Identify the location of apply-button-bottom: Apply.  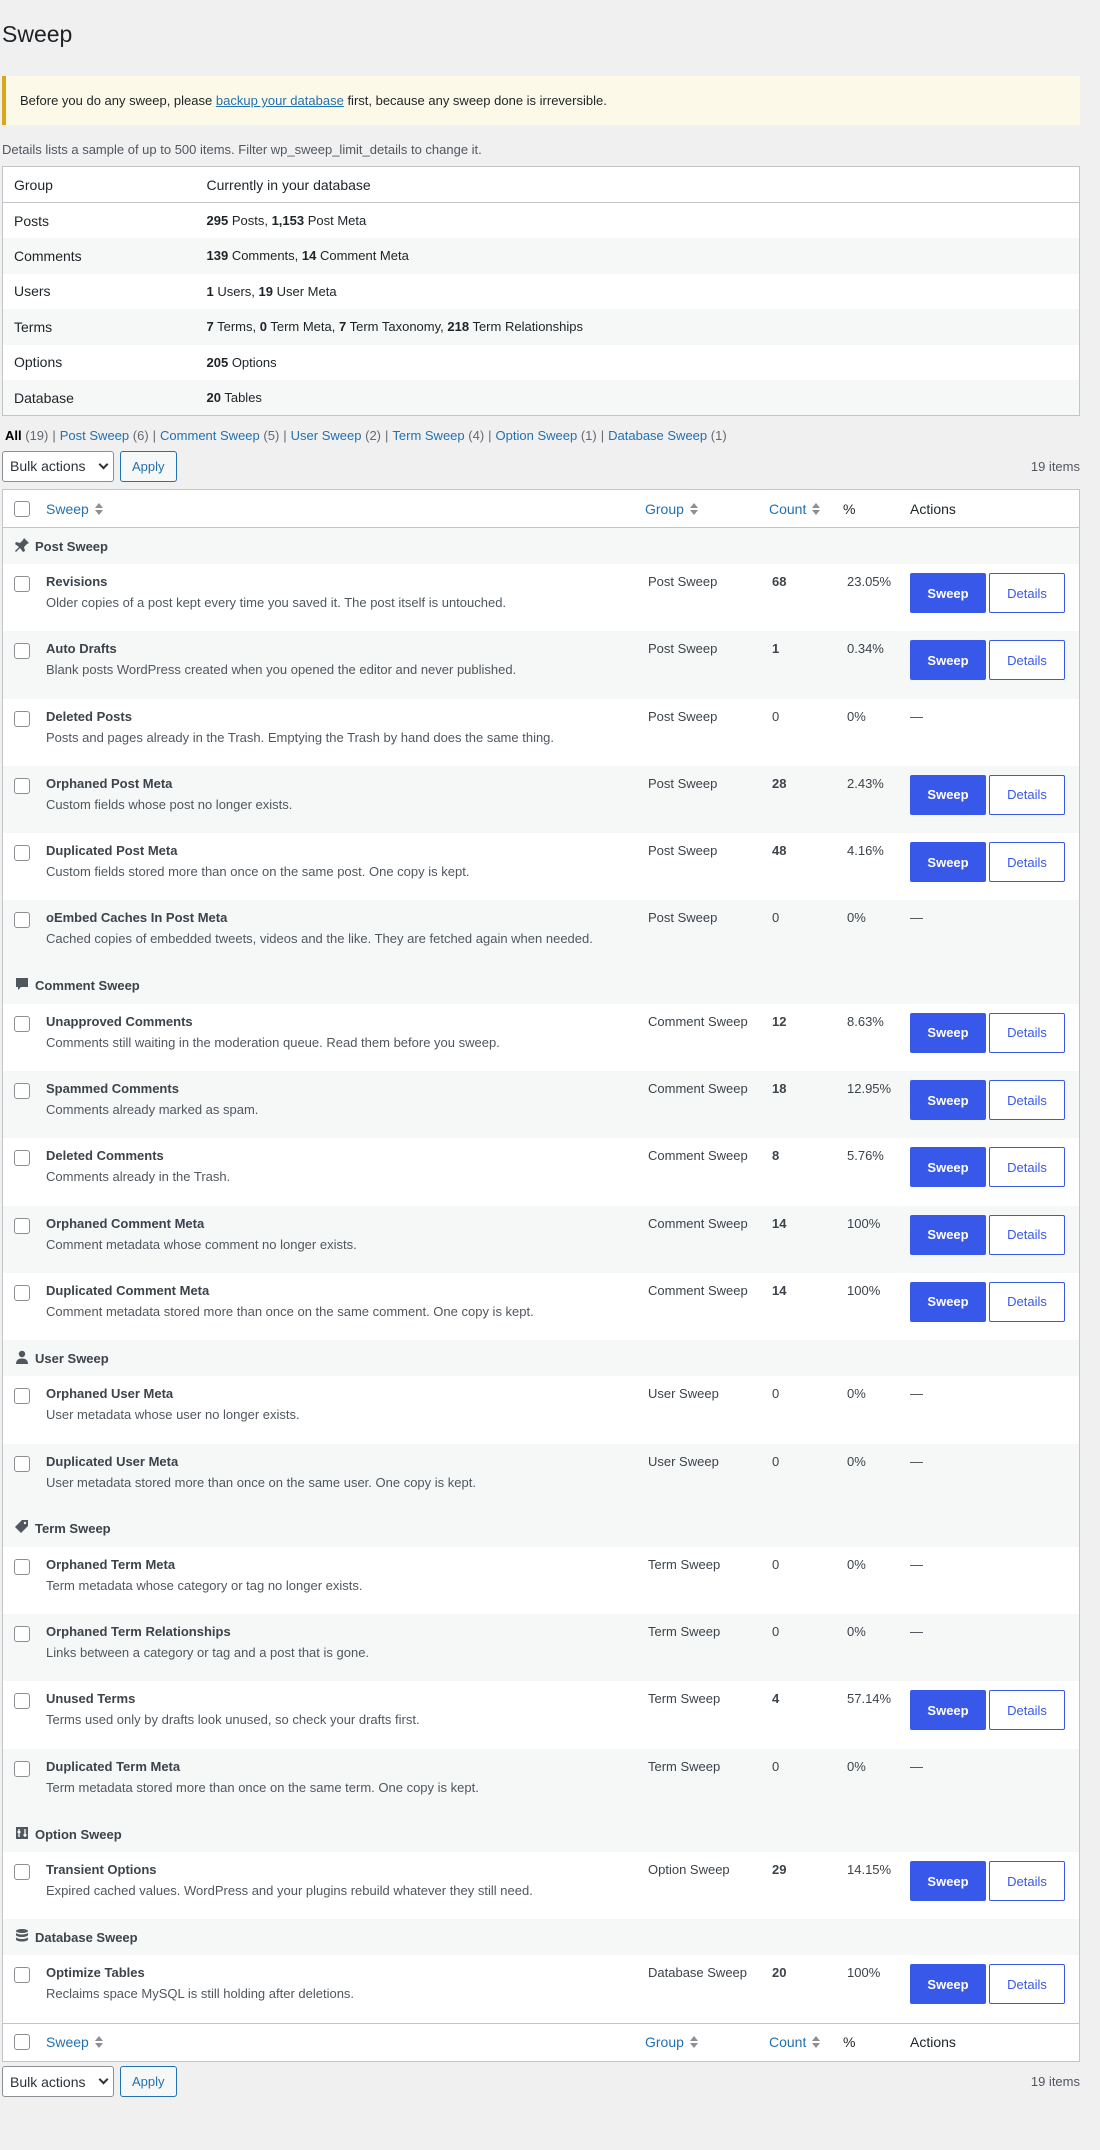
(148, 2082).